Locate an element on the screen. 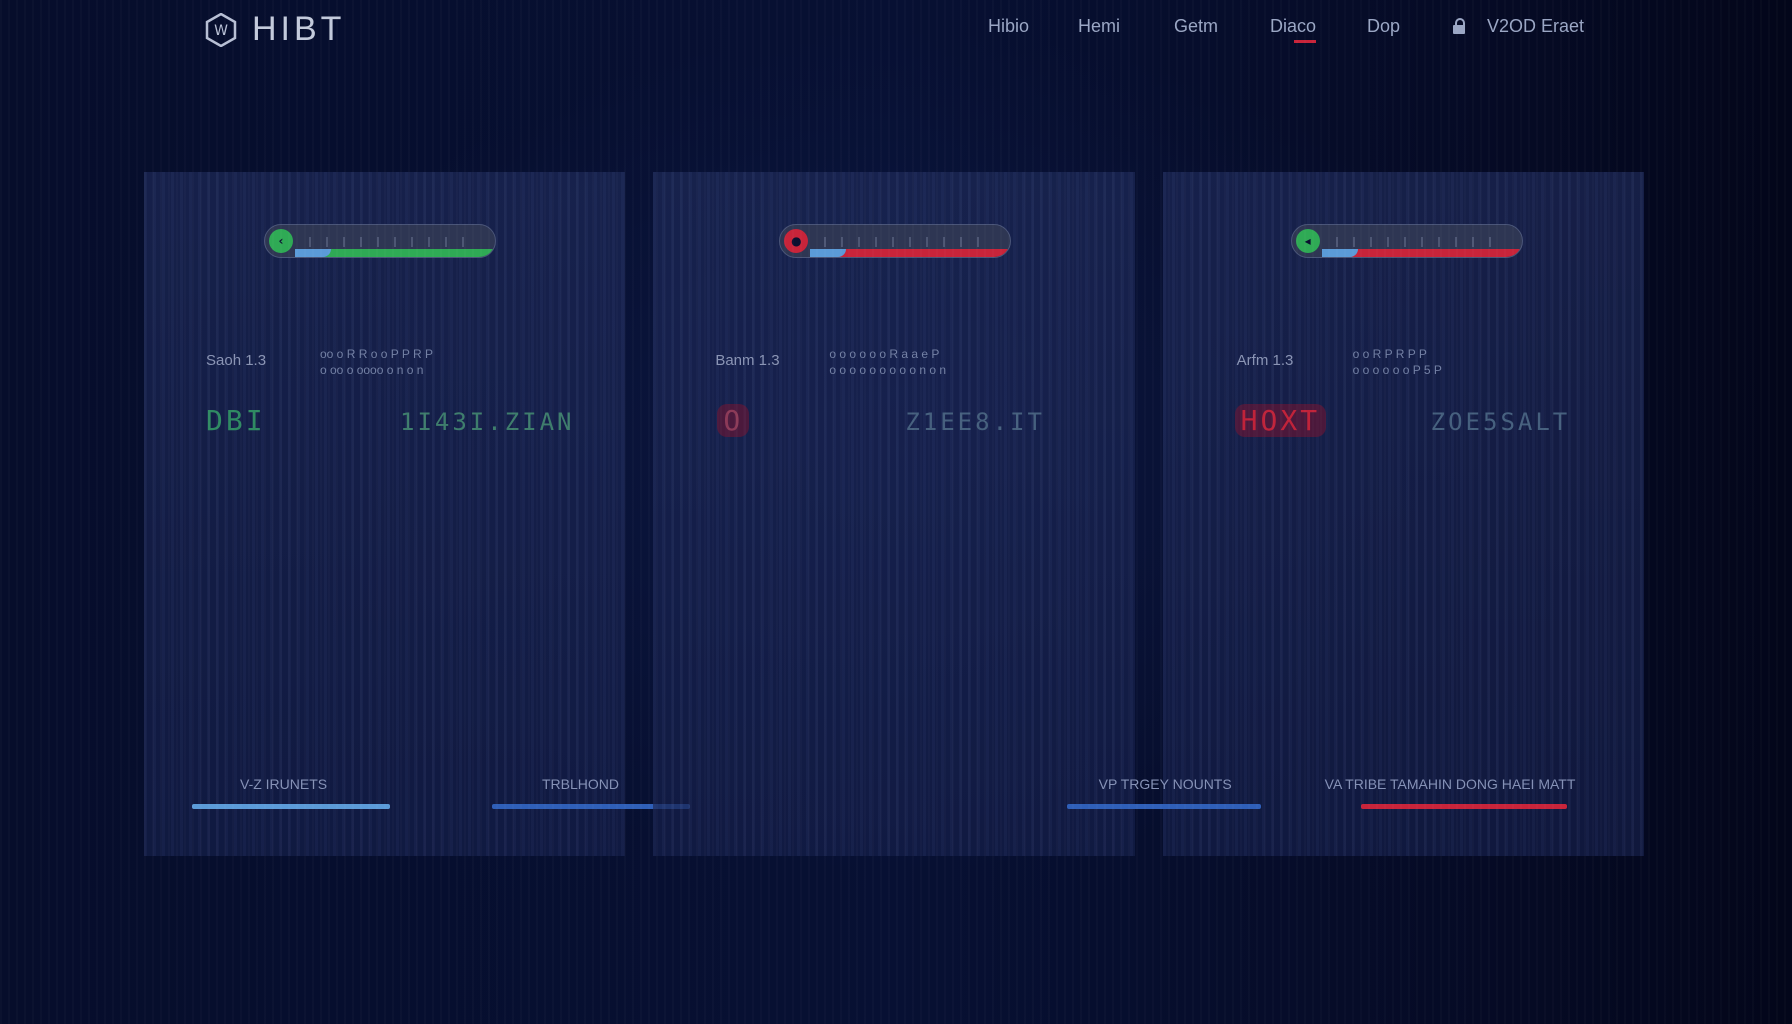  panel-code-right: Z1EE8.IT is located at coordinates (975, 422).